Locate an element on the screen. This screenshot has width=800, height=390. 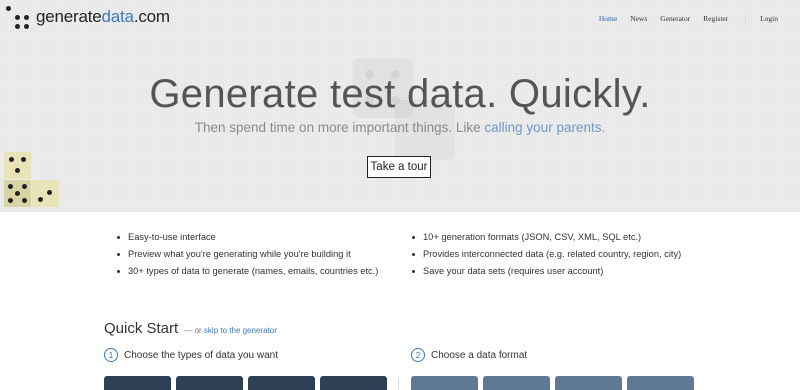
step-one: 1 Choose the types of data you want is located at coordinates (191, 355).